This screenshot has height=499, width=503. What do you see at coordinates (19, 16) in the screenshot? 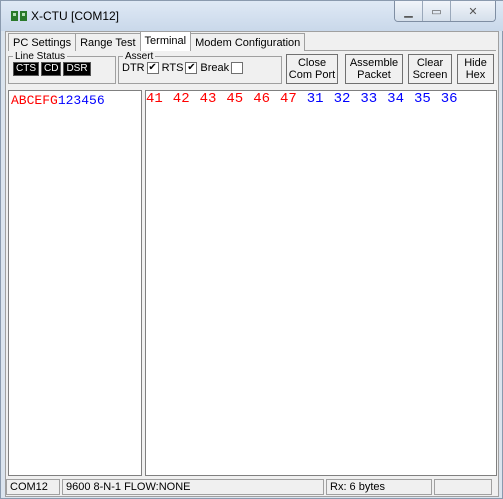
I see `app-icon` at bounding box center [19, 16].